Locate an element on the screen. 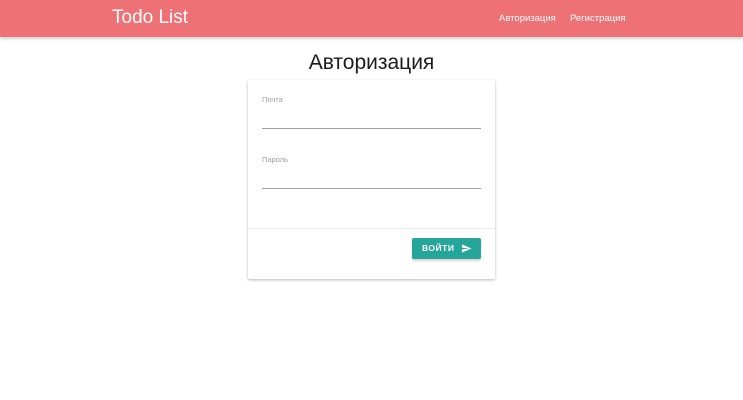 The image size is (743, 400). password-field-group: Пароль is located at coordinates (371, 172).